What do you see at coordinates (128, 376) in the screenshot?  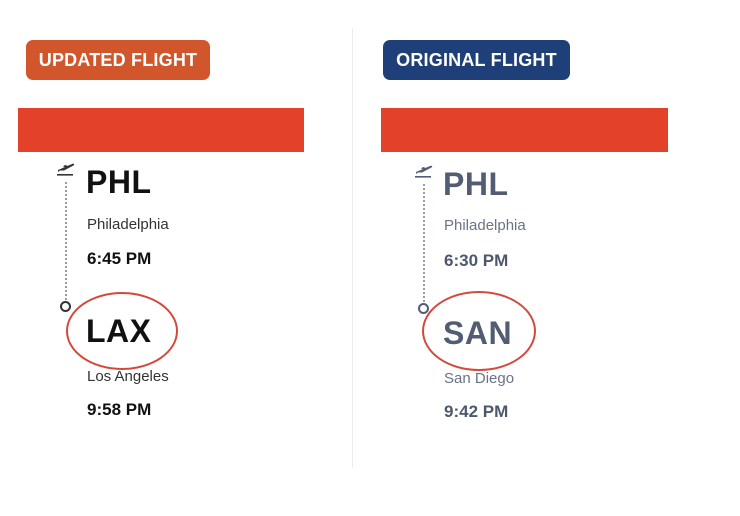 I see `destination-city: Los Angeles` at bounding box center [128, 376].